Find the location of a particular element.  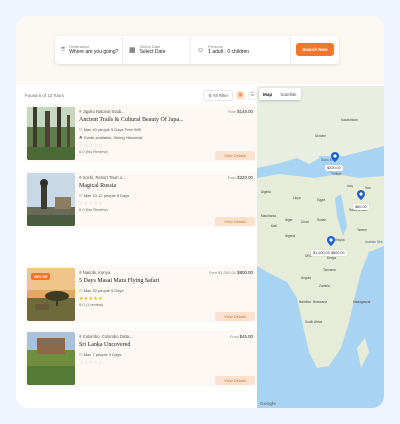

list-header: Found 6 of 13 Tours ⚙ All Filter ▦ ☰ is located at coordinates (141, 95).